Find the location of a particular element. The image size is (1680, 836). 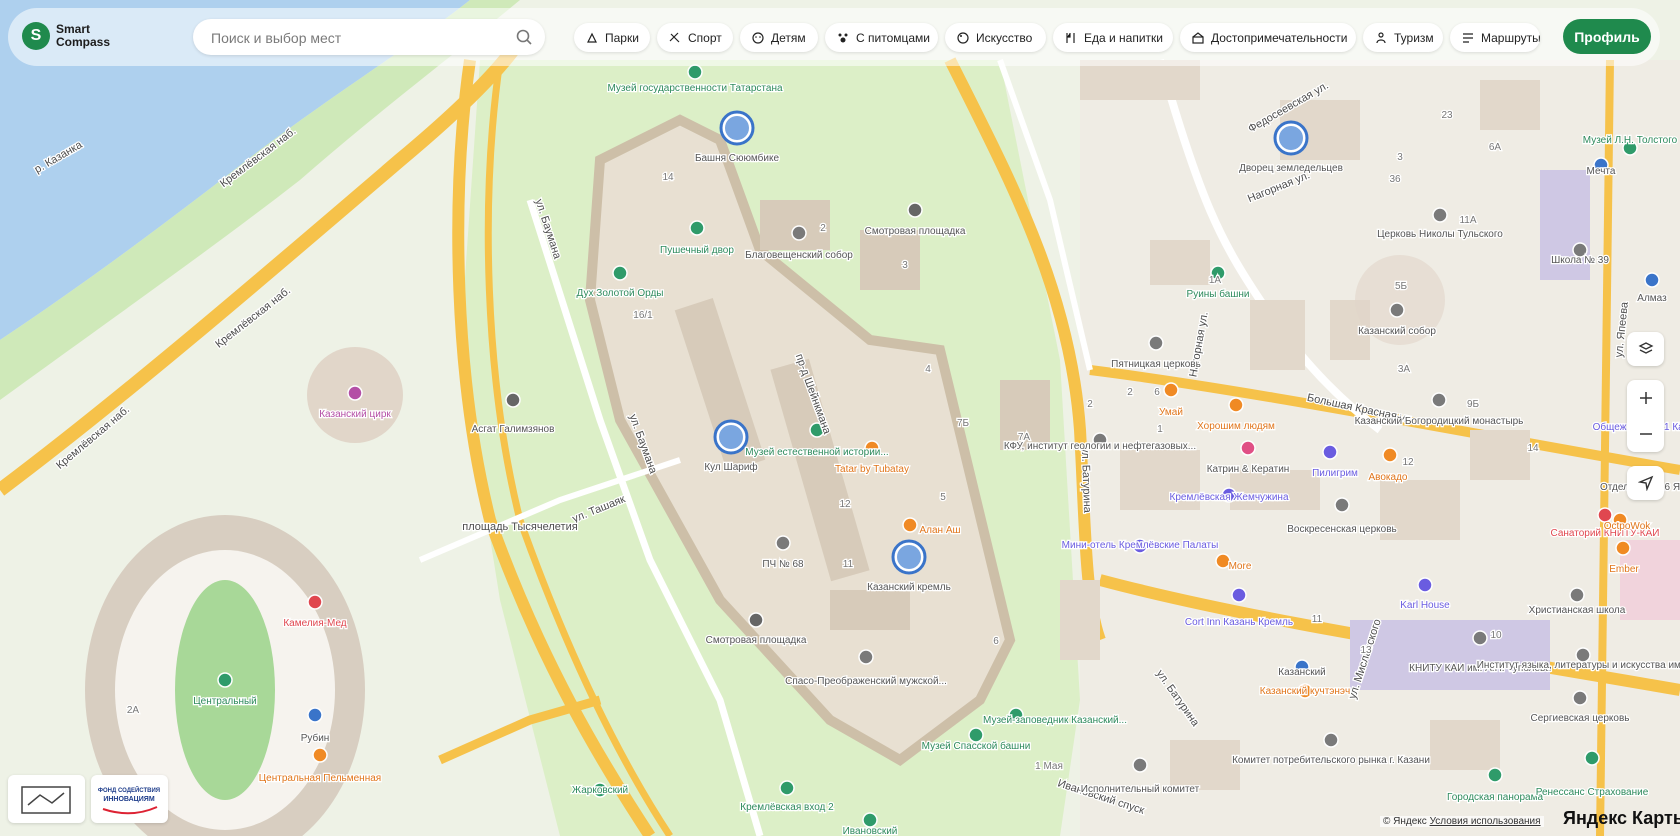

place-label: Музей Л.Н. Толстого is located at coordinates (1630, 141).